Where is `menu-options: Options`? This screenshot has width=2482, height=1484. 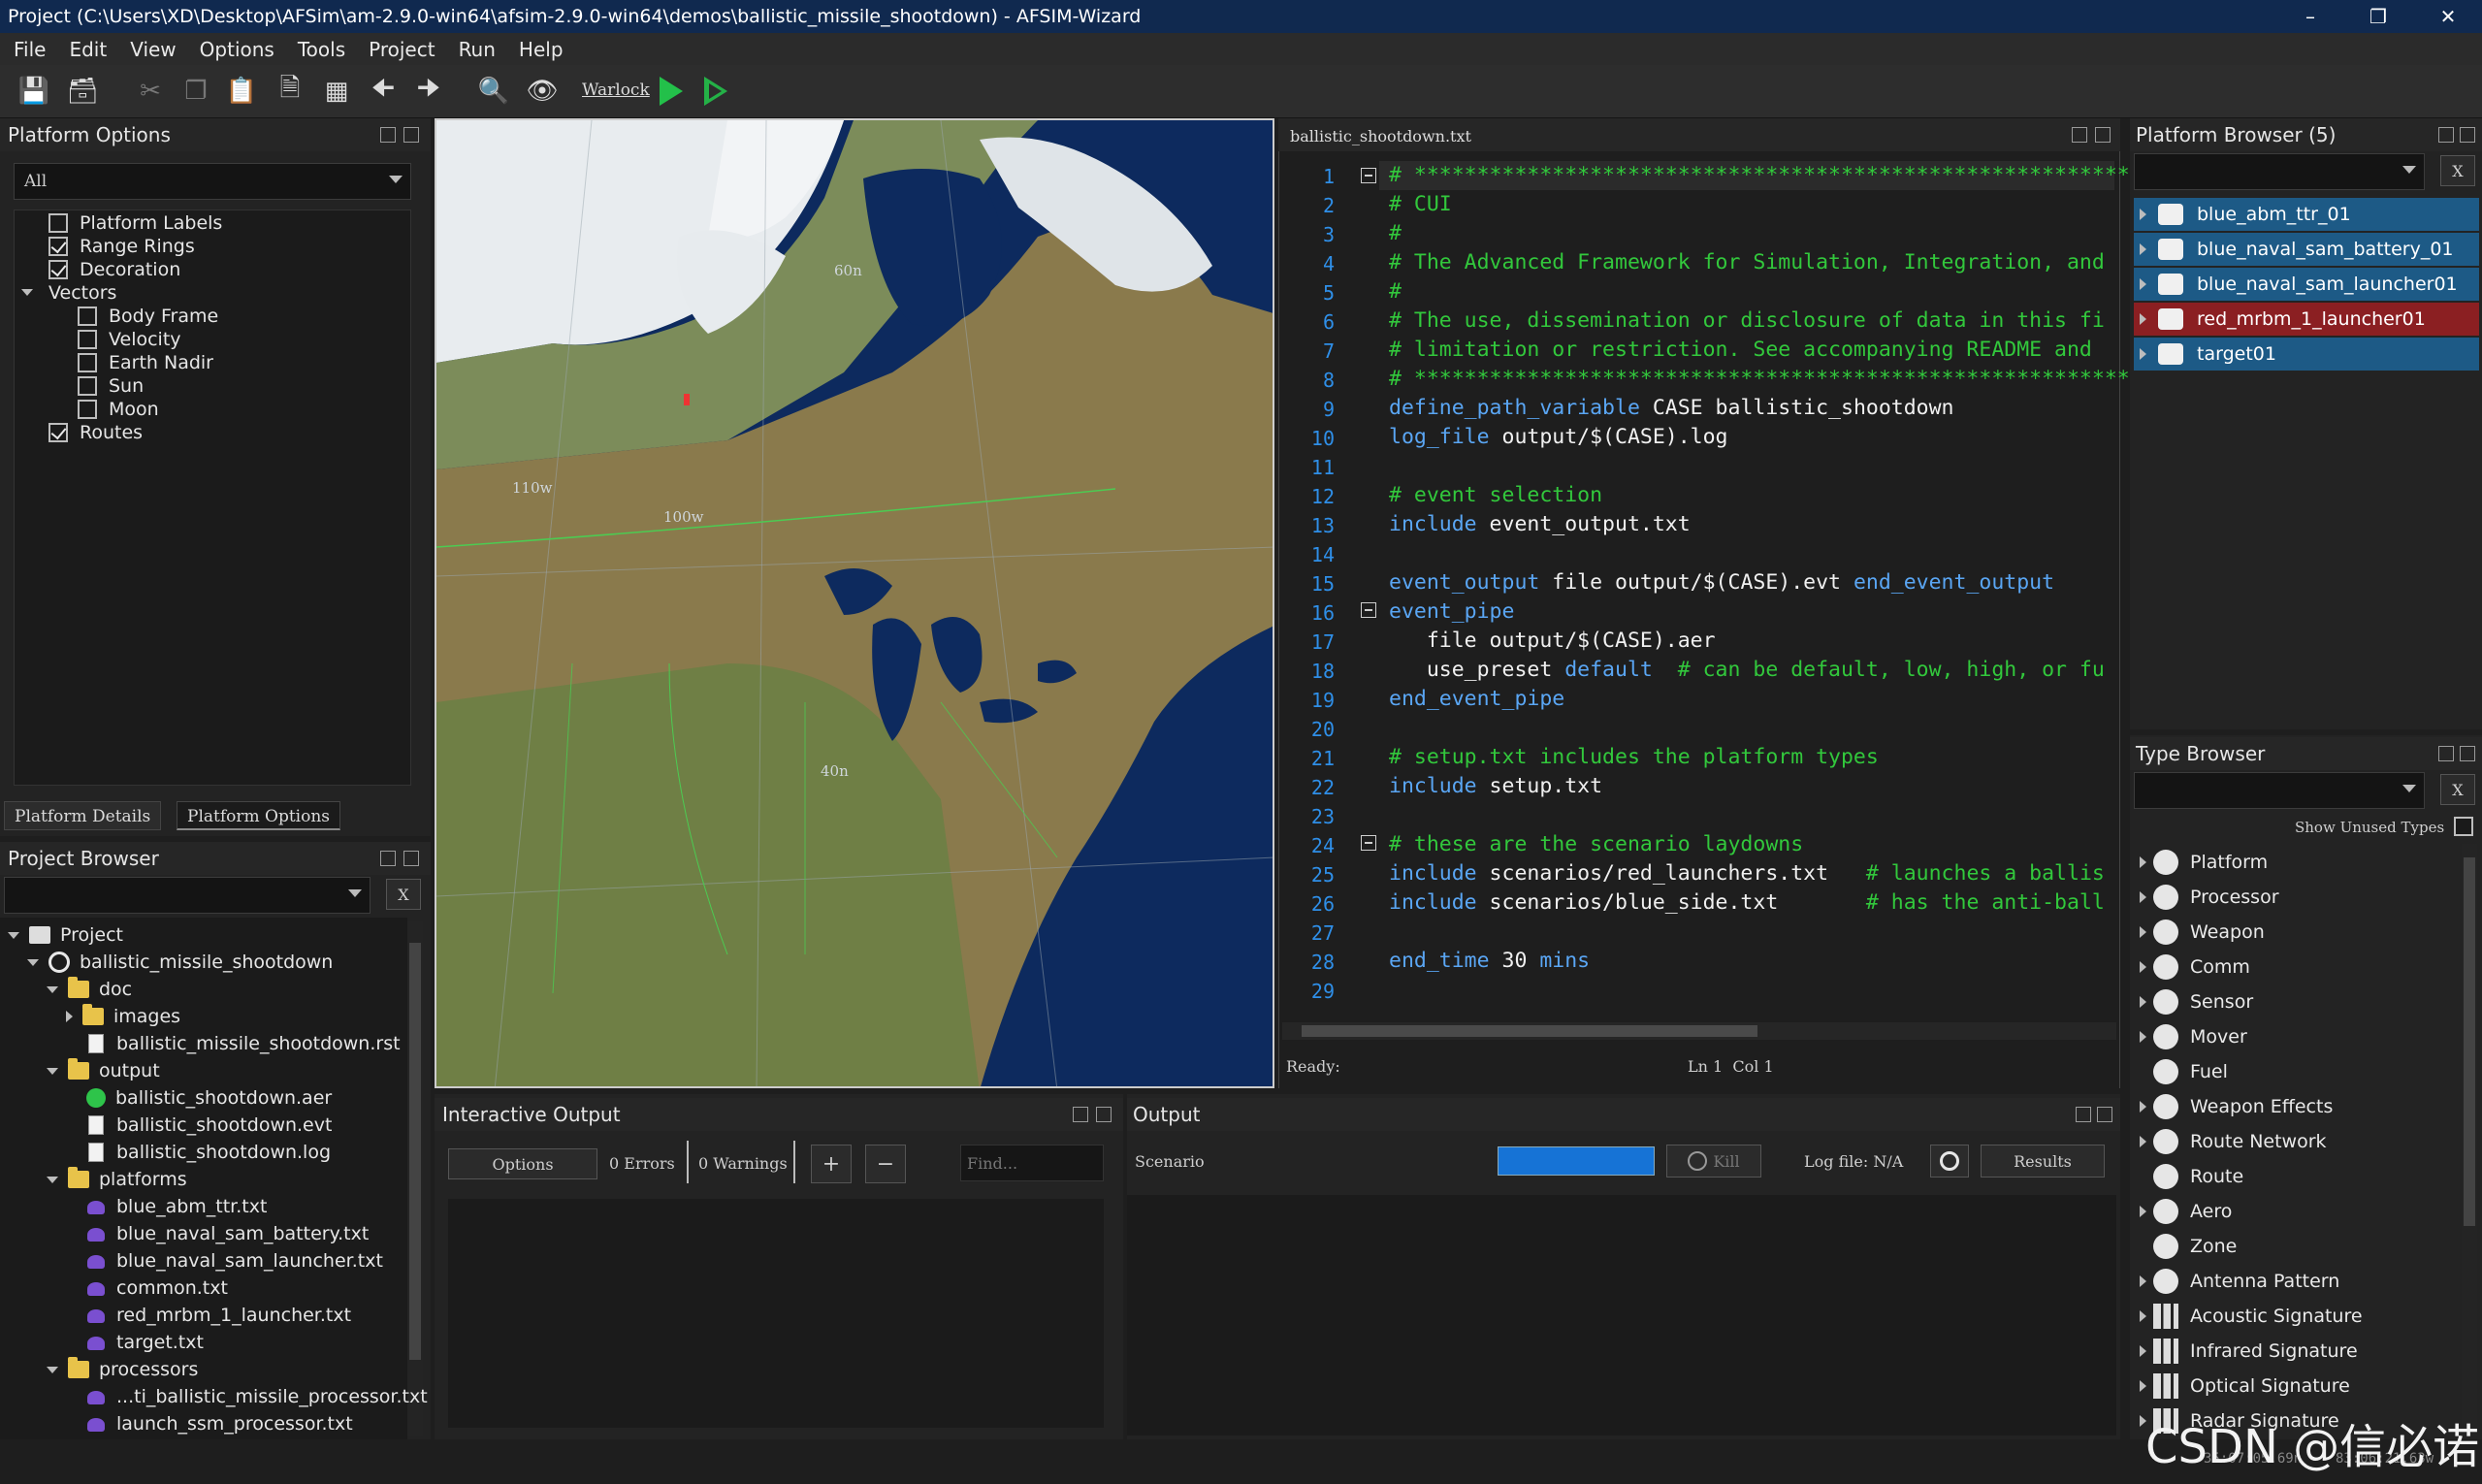
menu-options: Options is located at coordinates (237, 49).